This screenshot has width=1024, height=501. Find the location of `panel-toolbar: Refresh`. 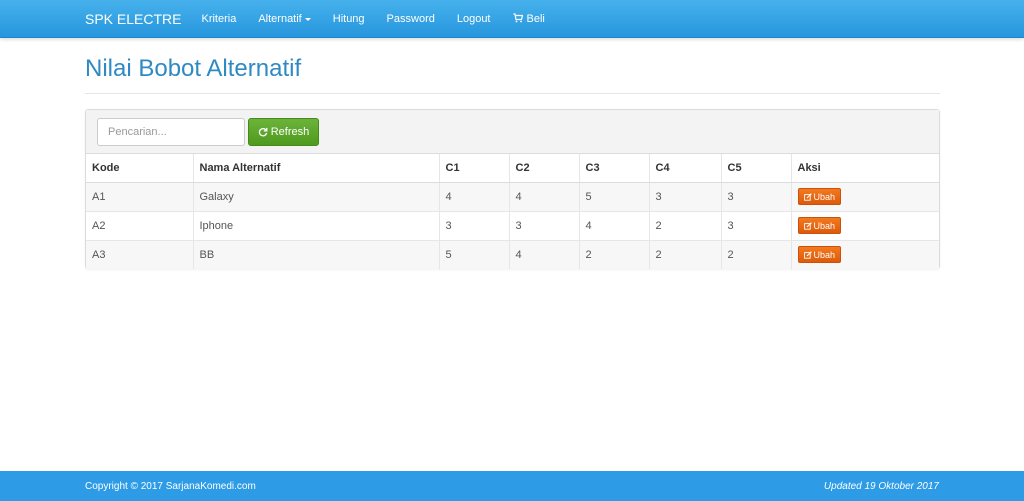

panel-toolbar: Refresh is located at coordinates (512, 132).